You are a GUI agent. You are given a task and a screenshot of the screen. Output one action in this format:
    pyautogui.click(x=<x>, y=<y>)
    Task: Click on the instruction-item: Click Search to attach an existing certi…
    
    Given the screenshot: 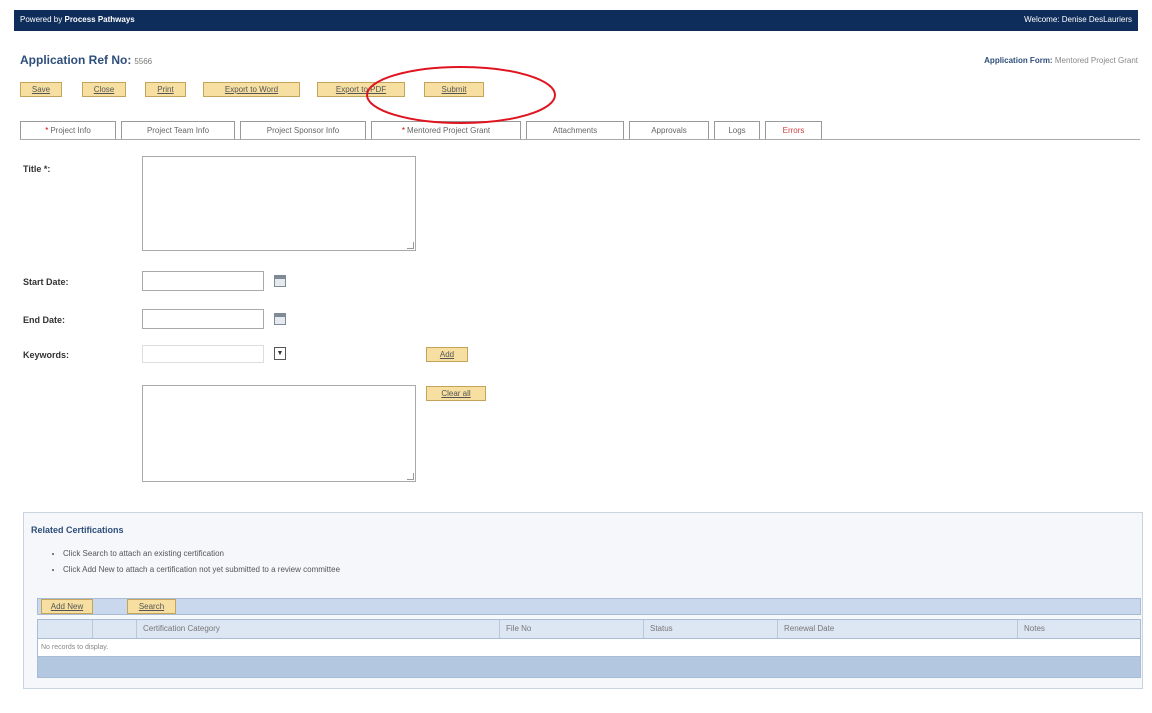 What is the action you would take?
    pyautogui.click(x=201, y=554)
    